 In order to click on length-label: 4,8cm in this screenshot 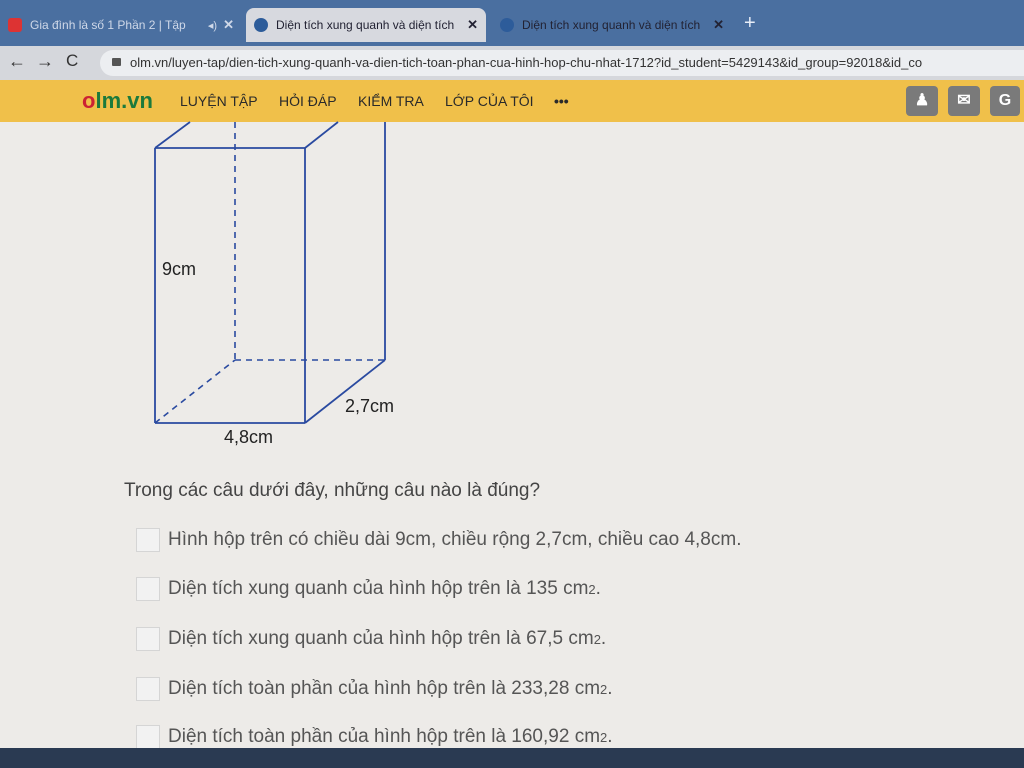, I will do `click(249, 437)`.